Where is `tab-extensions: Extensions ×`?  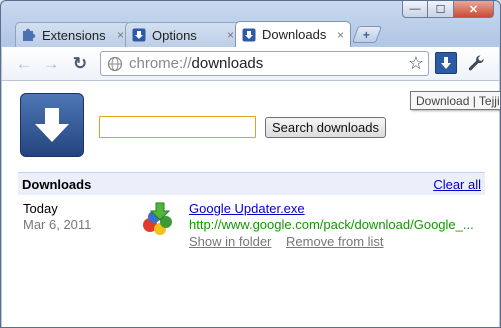
tab-extensions: Extensions × is located at coordinates (73, 34).